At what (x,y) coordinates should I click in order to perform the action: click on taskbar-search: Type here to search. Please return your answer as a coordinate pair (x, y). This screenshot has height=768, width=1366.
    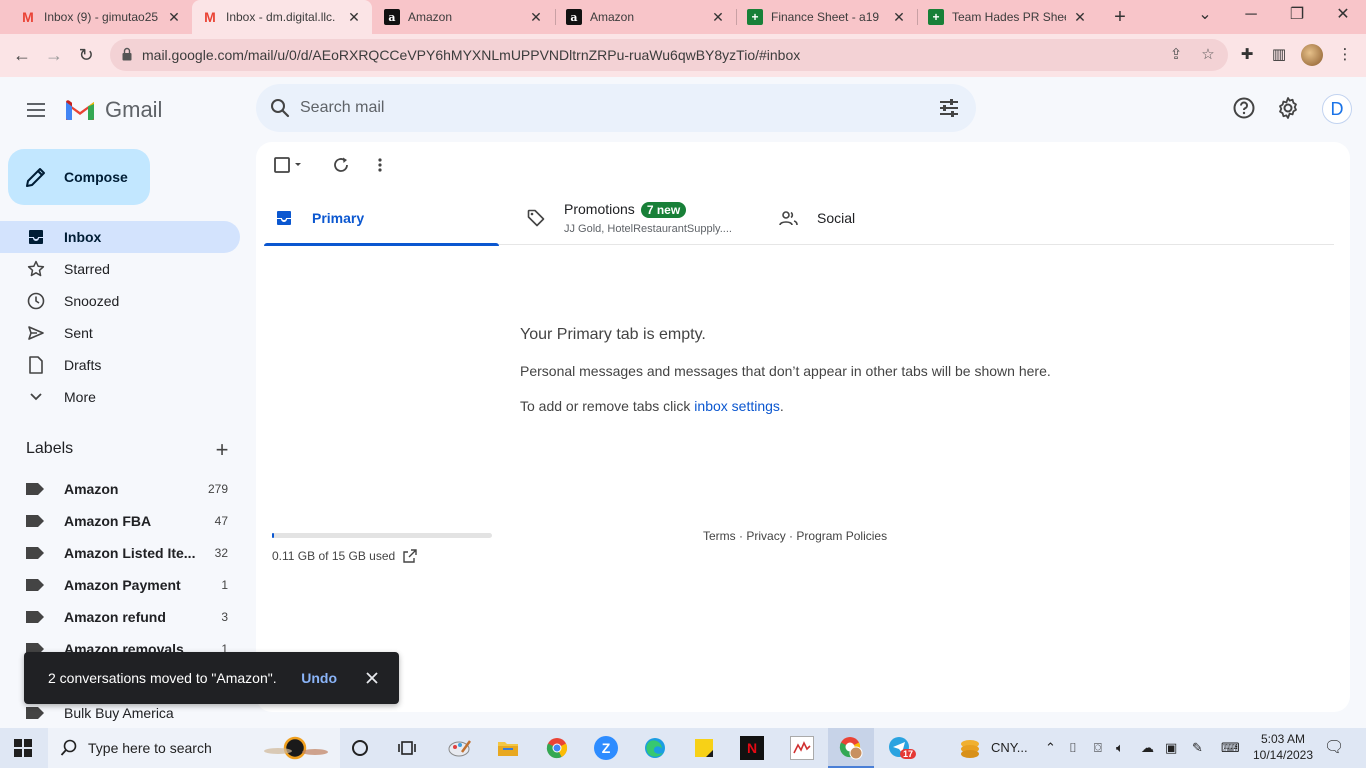
    Looking at the image, I should click on (194, 748).